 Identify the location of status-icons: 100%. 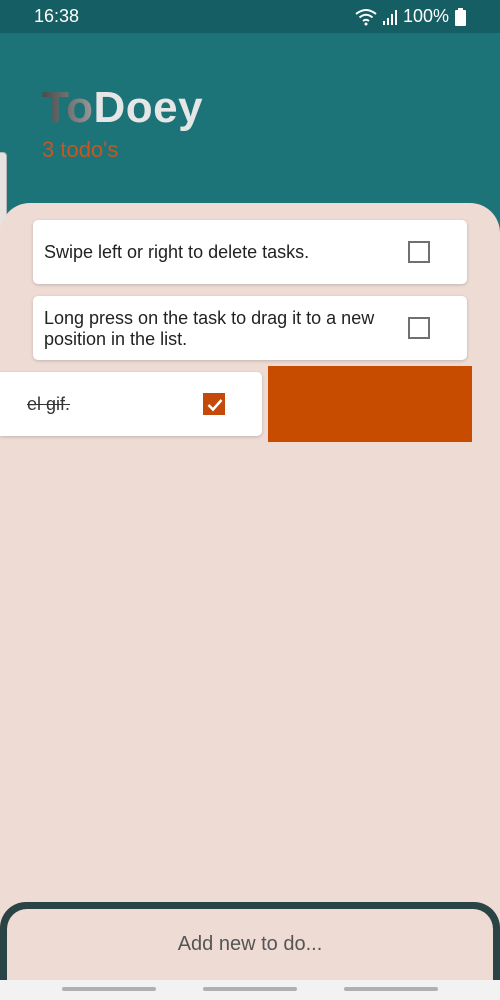
(410, 16).